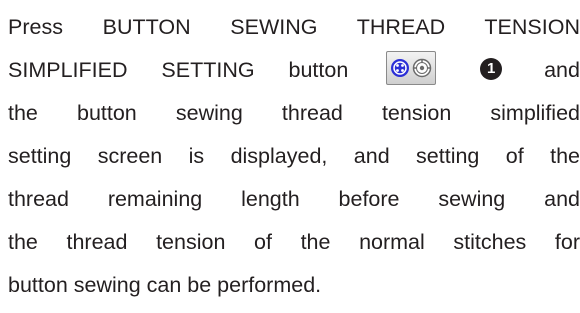 The image size is (580, 313). I want to click on paragraph-line-7: button sewing can be performed., so click(165, 285).